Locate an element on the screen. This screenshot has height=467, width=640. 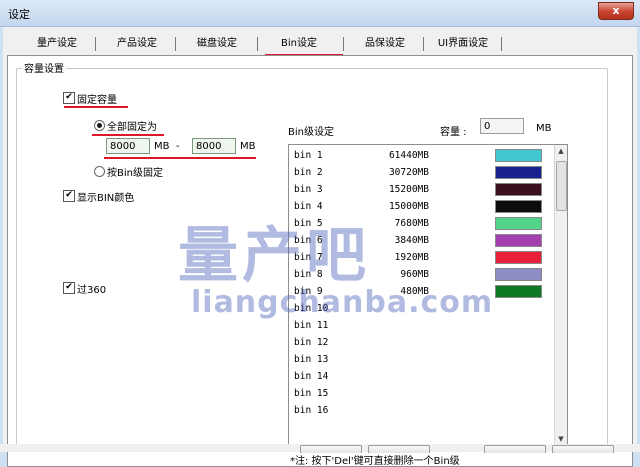
bin-name: bin 13 is located at coordinates (311, 359).